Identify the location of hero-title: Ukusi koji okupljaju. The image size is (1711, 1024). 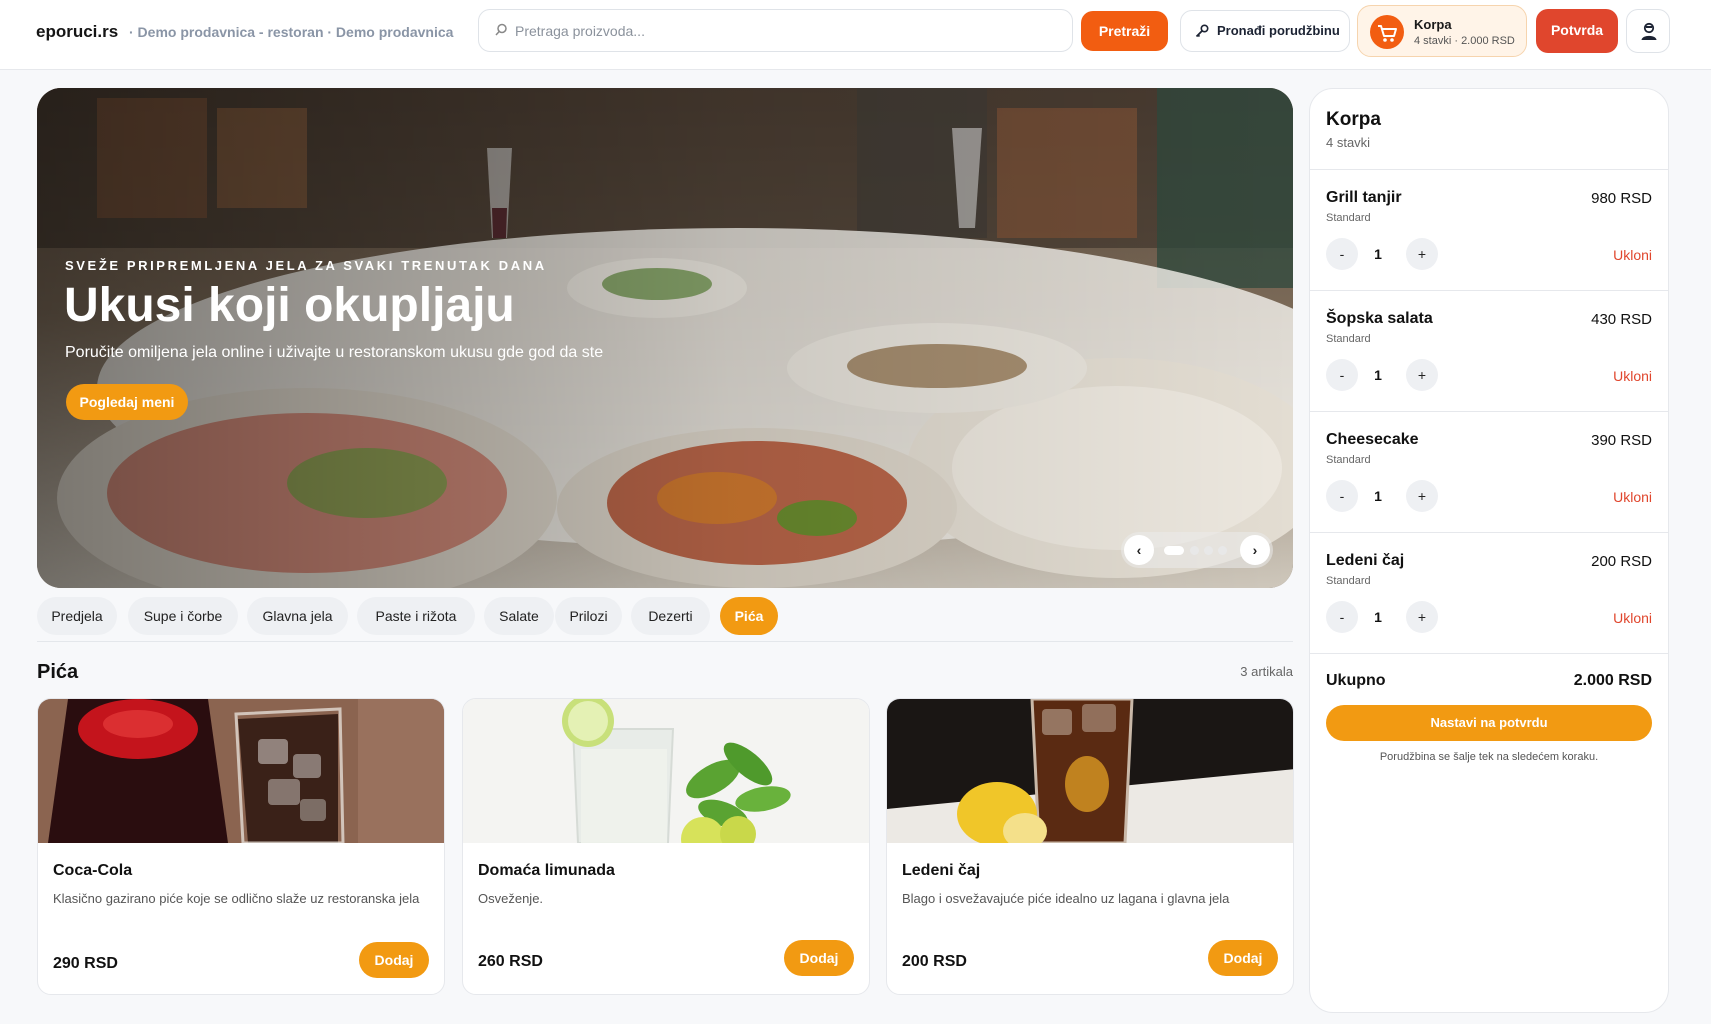
(289, 305).